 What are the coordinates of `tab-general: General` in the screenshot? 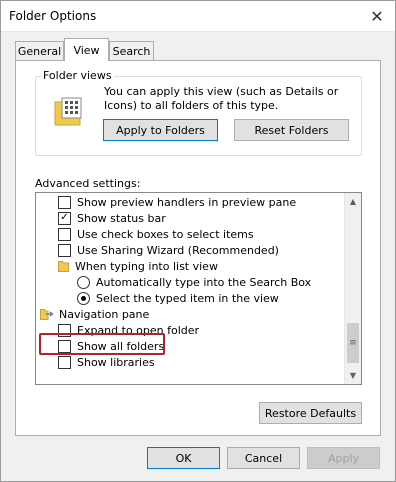 It's located at (39, 51).